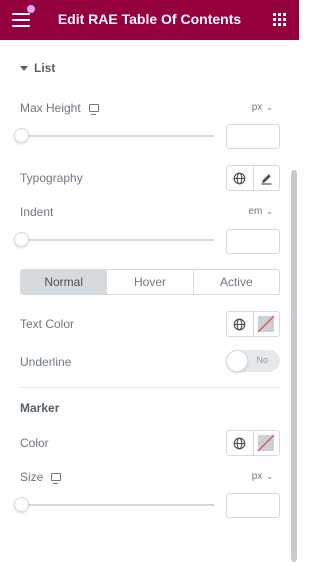 The image size is (320, 562). I want to click on max-height-unit: px, so click(257, 107).